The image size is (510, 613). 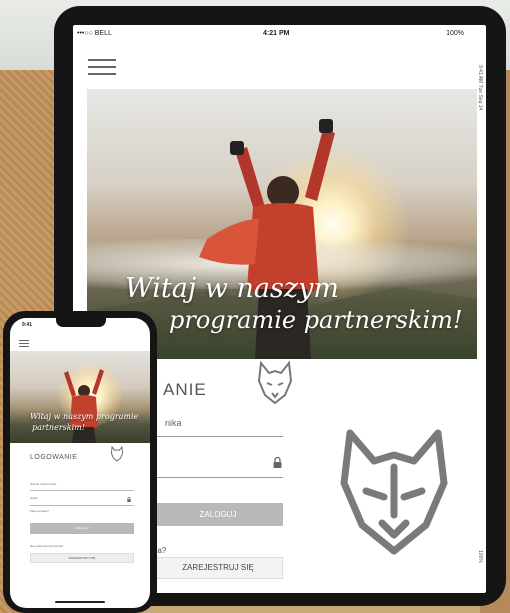 What do you see at coordinates (80, 397) in the screenshot?
I see `phone-hero-image: Witaj w naszym programie partnerskim!` at bounding box center [80, 397].